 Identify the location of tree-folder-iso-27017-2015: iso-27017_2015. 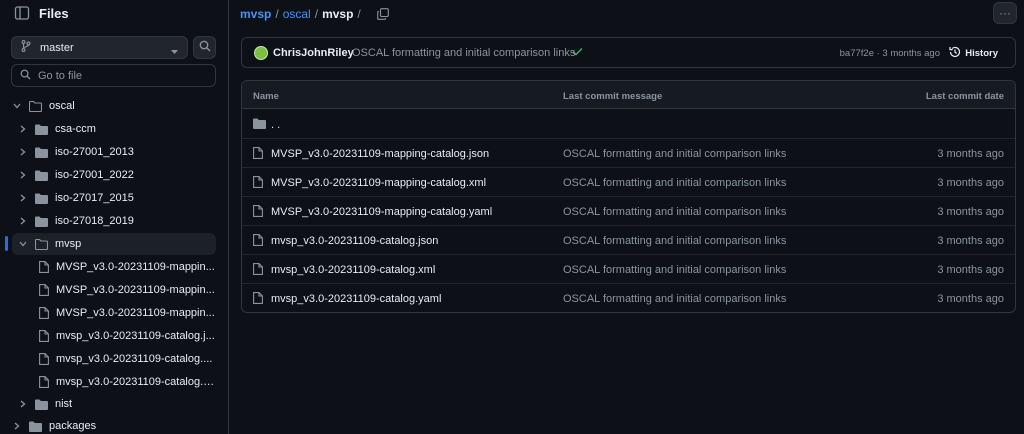
(110, 198).